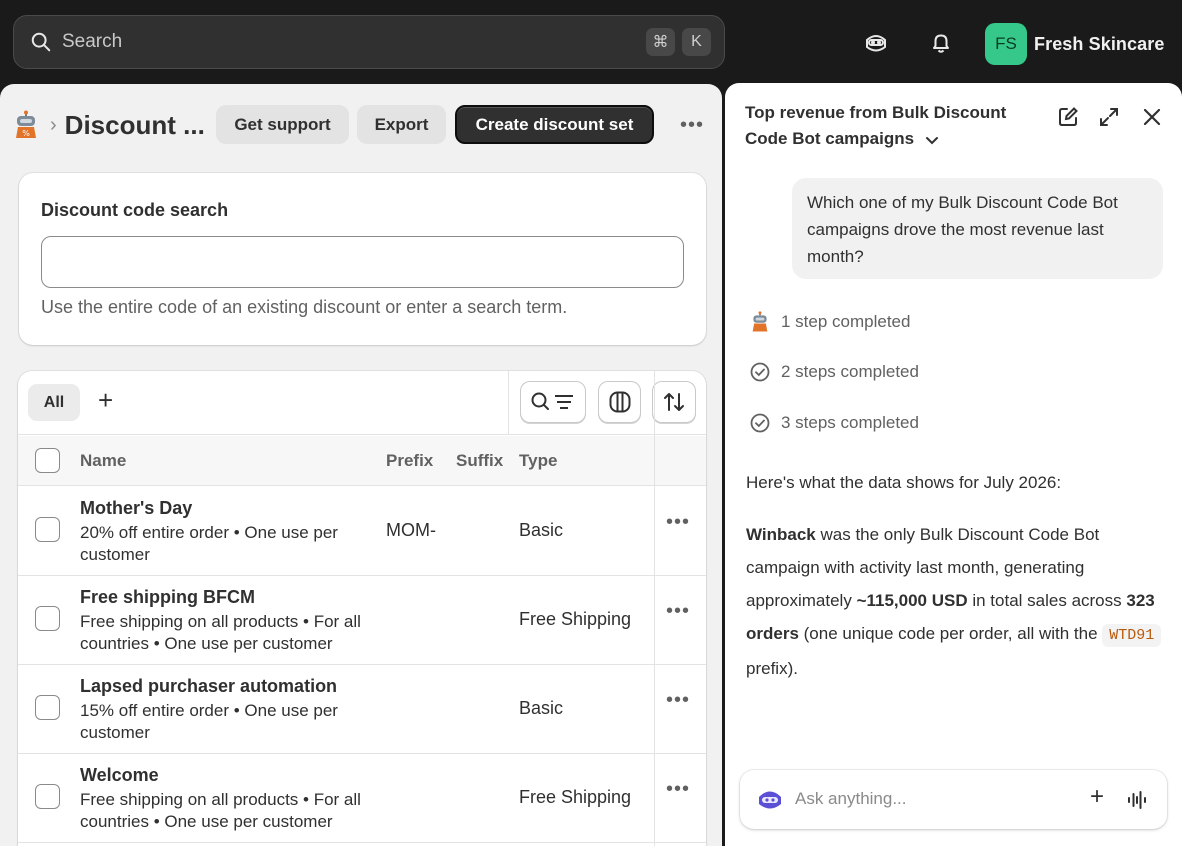 This screenshot has width=1182, height=846. Describe the element at coordinates (876, 43) in the screenshot. I see `sidekick-icon` at that location.